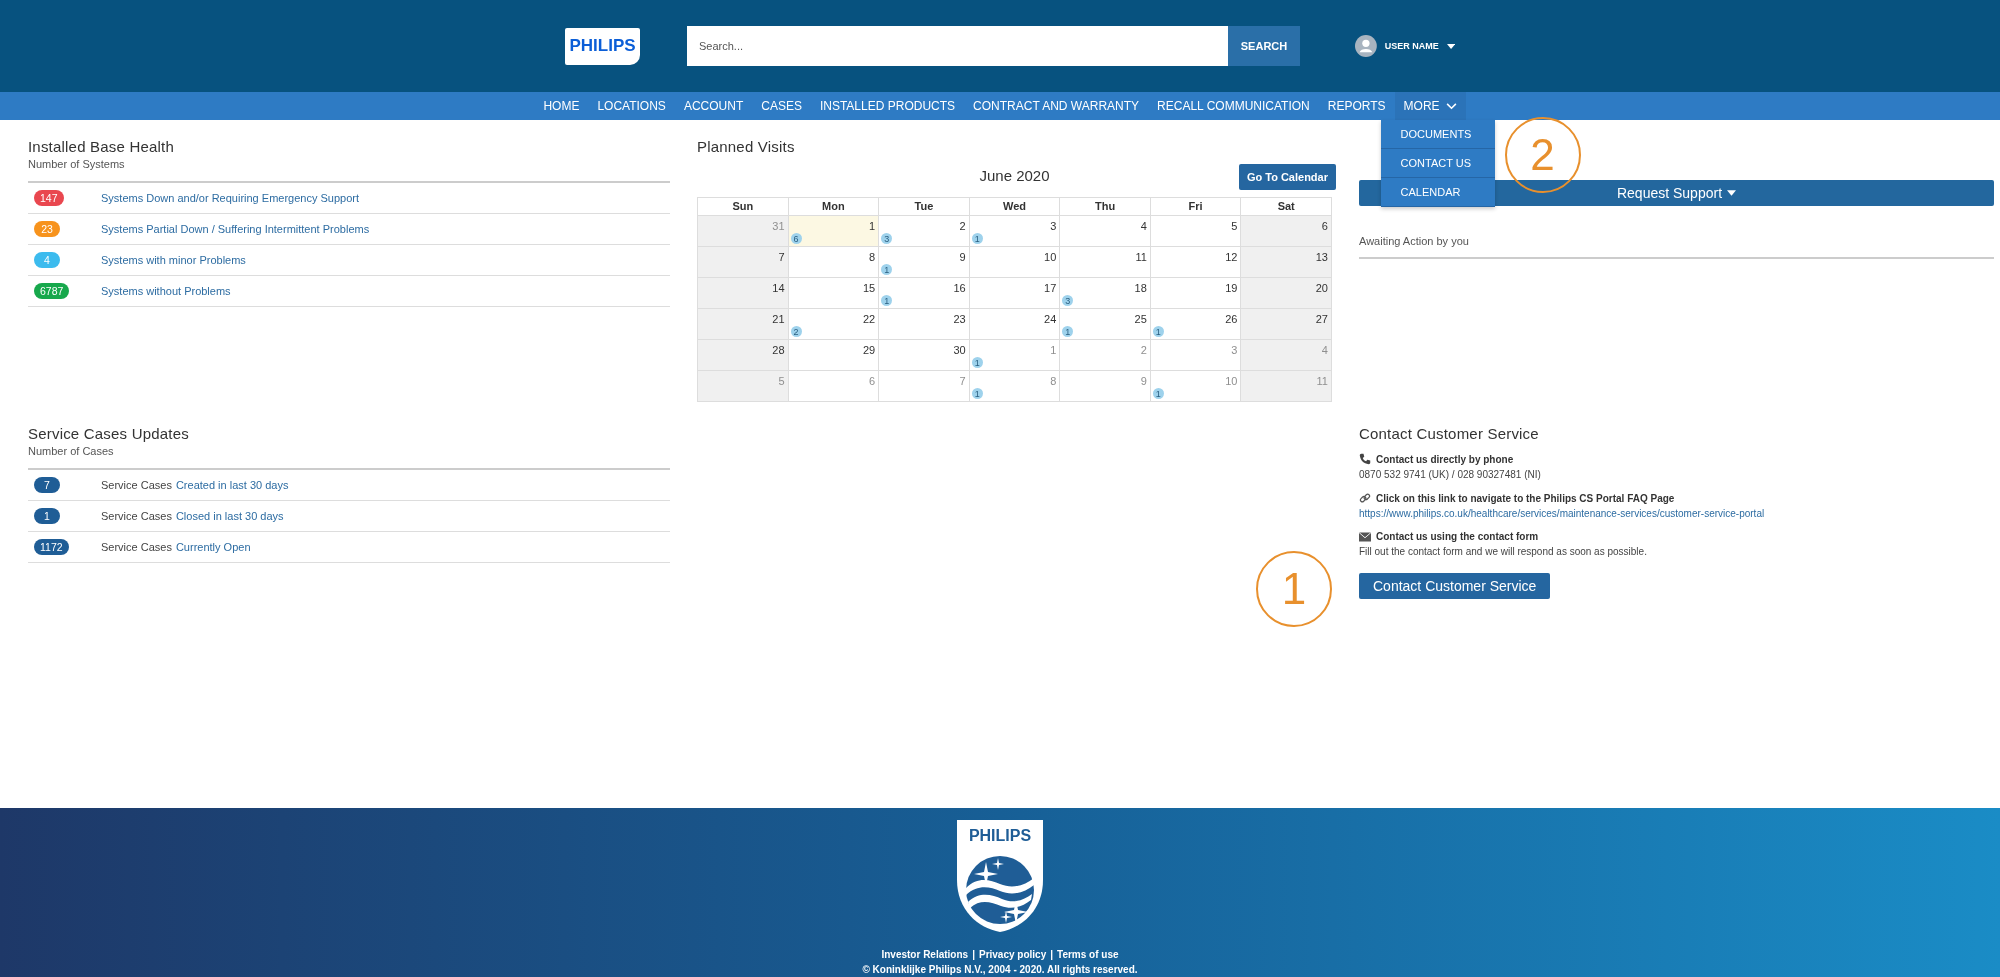 This screenshot has height=977, width=2000. Describe the element at coordinates (834, 293) in the screenshot. I see `calendar-day-cell: 15` at that location.